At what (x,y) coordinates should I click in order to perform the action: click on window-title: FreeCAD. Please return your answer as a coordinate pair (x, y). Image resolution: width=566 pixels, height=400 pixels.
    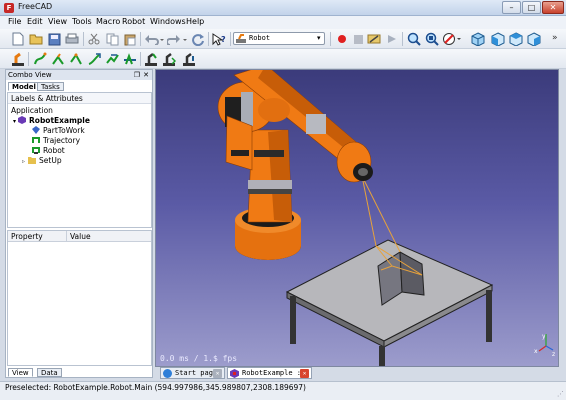
    Looking at the image, I should click on (35, 6).